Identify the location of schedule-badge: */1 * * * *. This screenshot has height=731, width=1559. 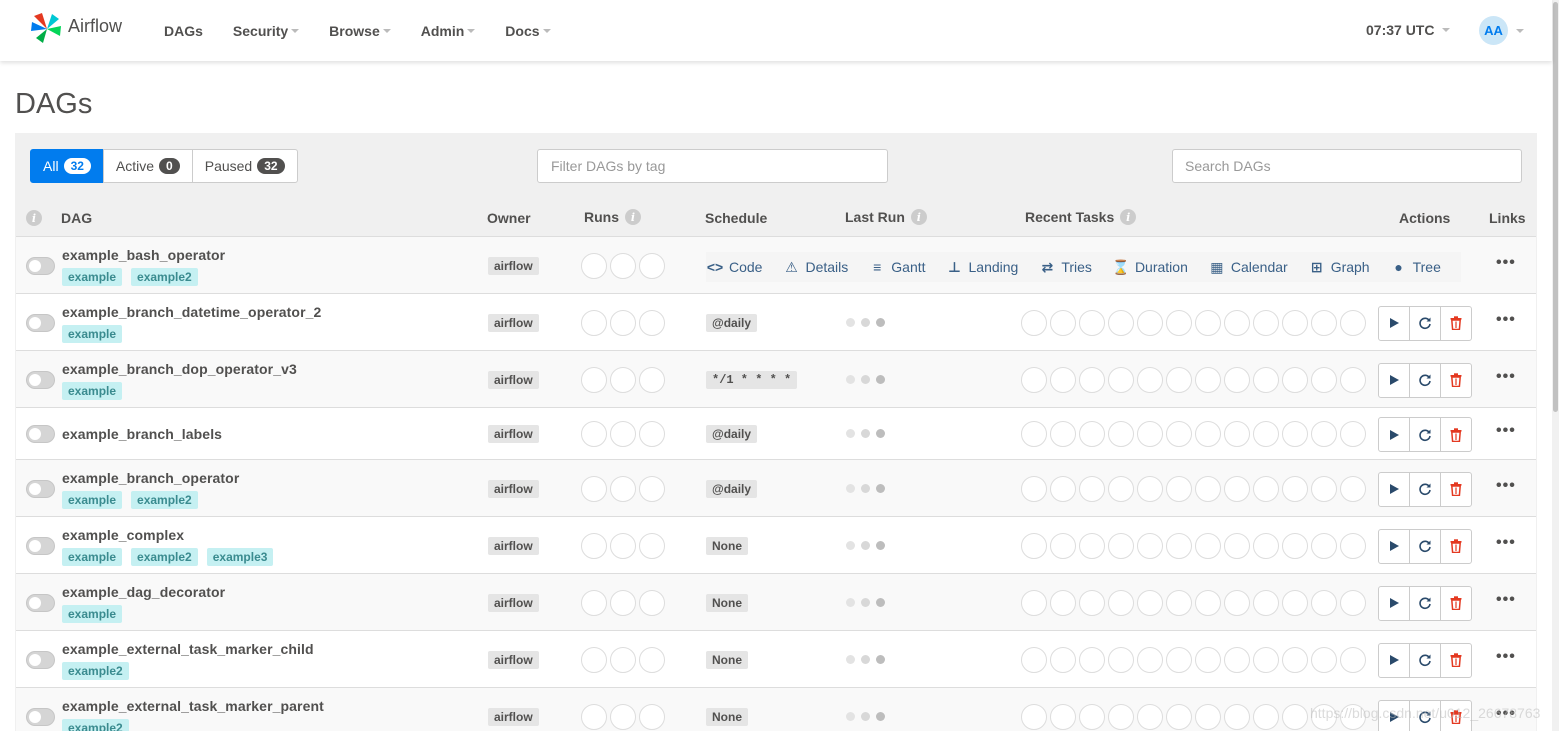
(752, 379).